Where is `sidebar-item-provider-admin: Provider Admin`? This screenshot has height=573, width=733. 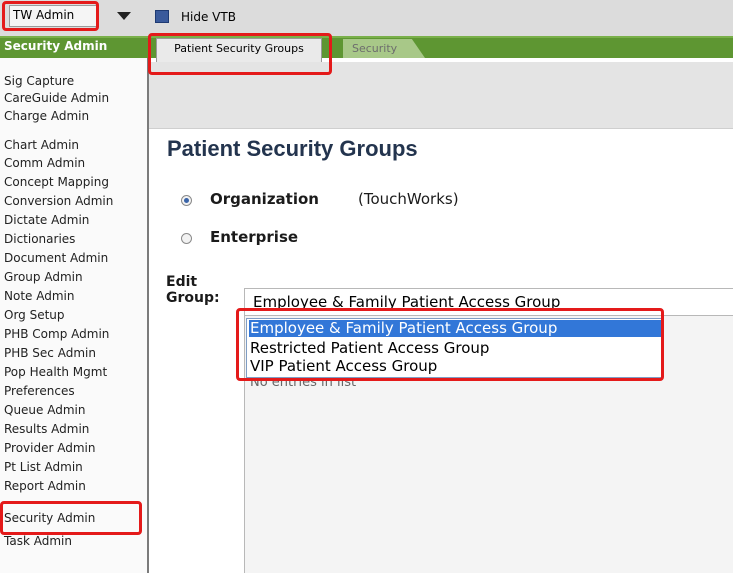 sidebar-item-provider-admin: Provider Admin is located at coordinates (49, 448).